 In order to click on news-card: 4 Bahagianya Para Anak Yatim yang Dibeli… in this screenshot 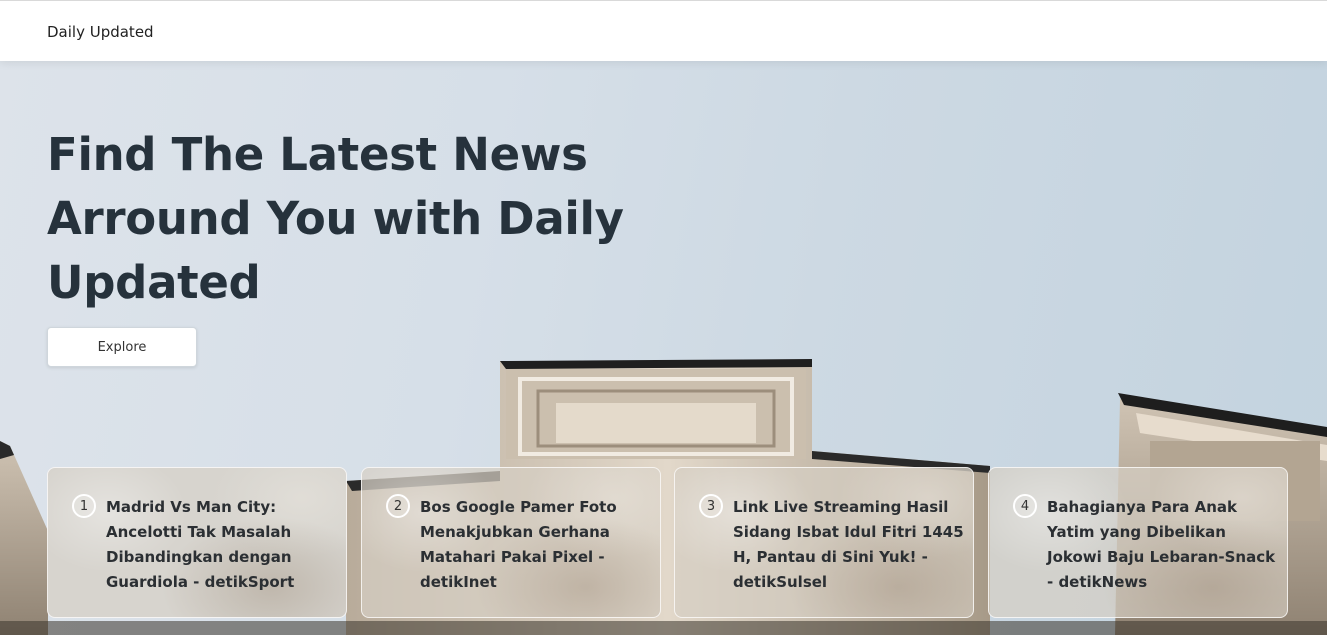, I will do `click(1138, 542)`.